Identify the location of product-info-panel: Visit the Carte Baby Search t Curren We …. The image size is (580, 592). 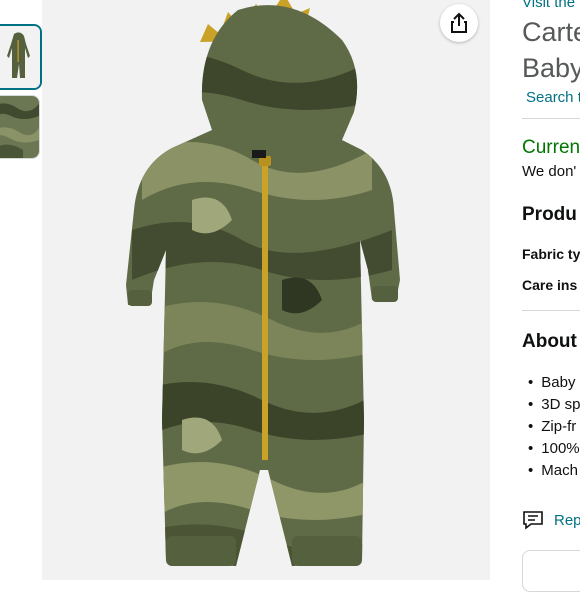
(551, 296).